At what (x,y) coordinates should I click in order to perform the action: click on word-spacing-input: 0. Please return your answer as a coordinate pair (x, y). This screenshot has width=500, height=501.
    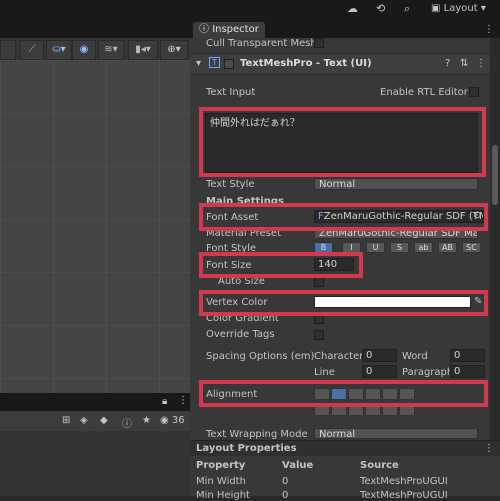
    Looking at the image, I should click on (467, 355).